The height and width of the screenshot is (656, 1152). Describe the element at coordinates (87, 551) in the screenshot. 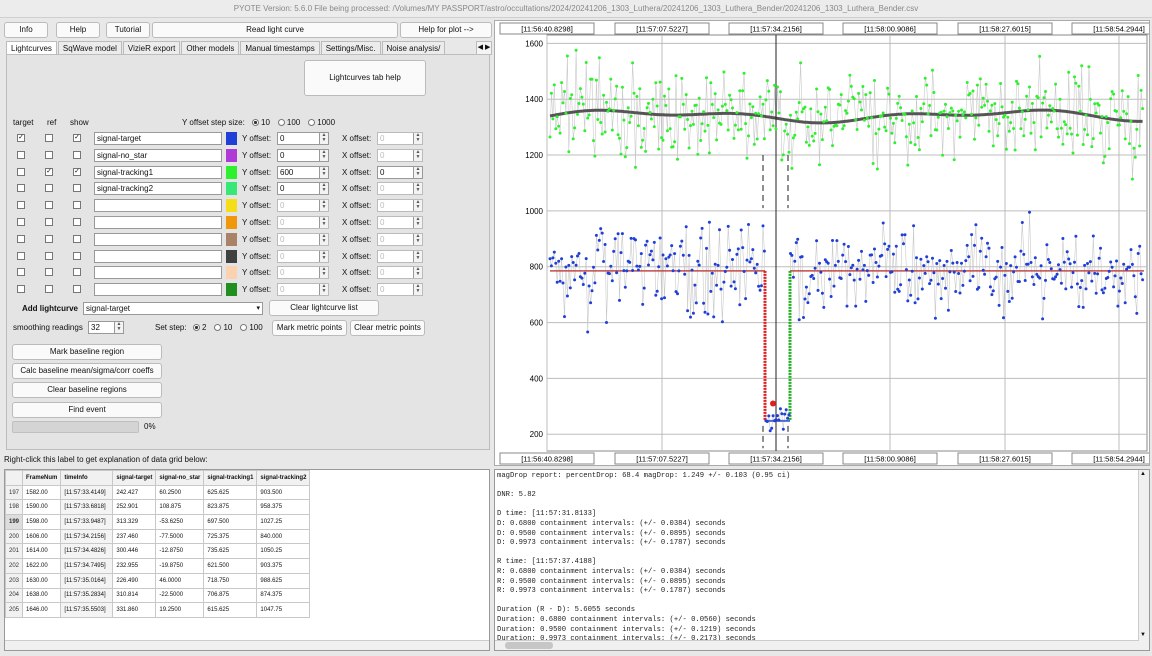

I see `table-cell: [11:57:34.4826]` at that location.